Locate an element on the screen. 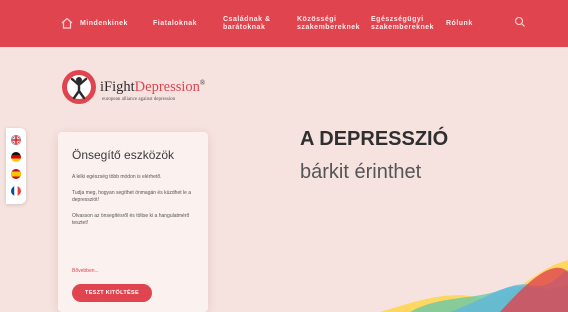  take-test-button: TESZT KITÖLTÉSE is located at coordinates (112, 293).